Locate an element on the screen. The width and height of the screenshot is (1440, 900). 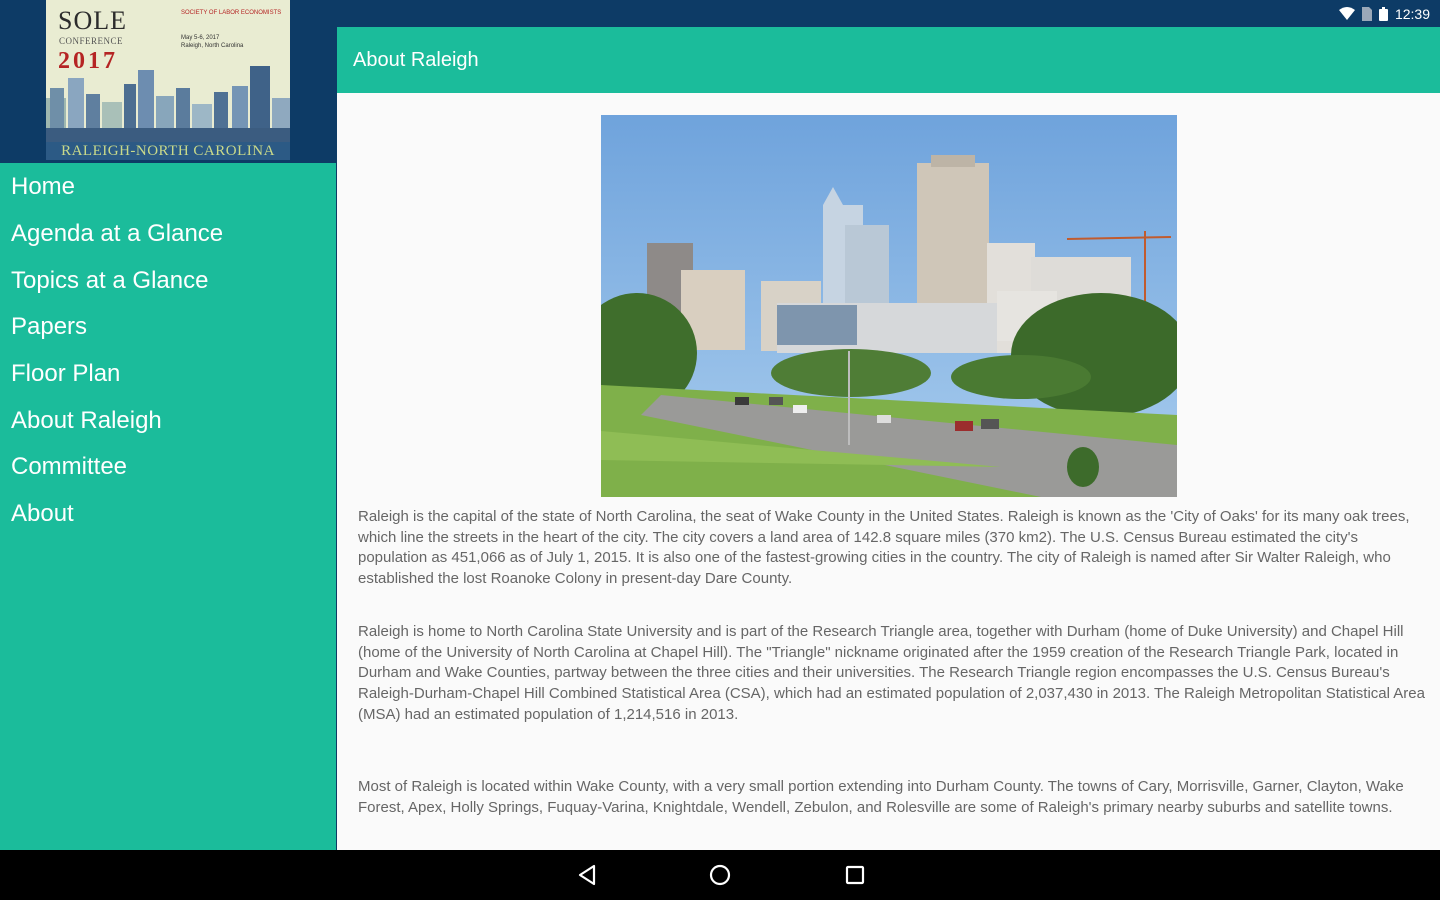
logo-date-text: May 5-6, 2017 is located at coordinates (200, 38).